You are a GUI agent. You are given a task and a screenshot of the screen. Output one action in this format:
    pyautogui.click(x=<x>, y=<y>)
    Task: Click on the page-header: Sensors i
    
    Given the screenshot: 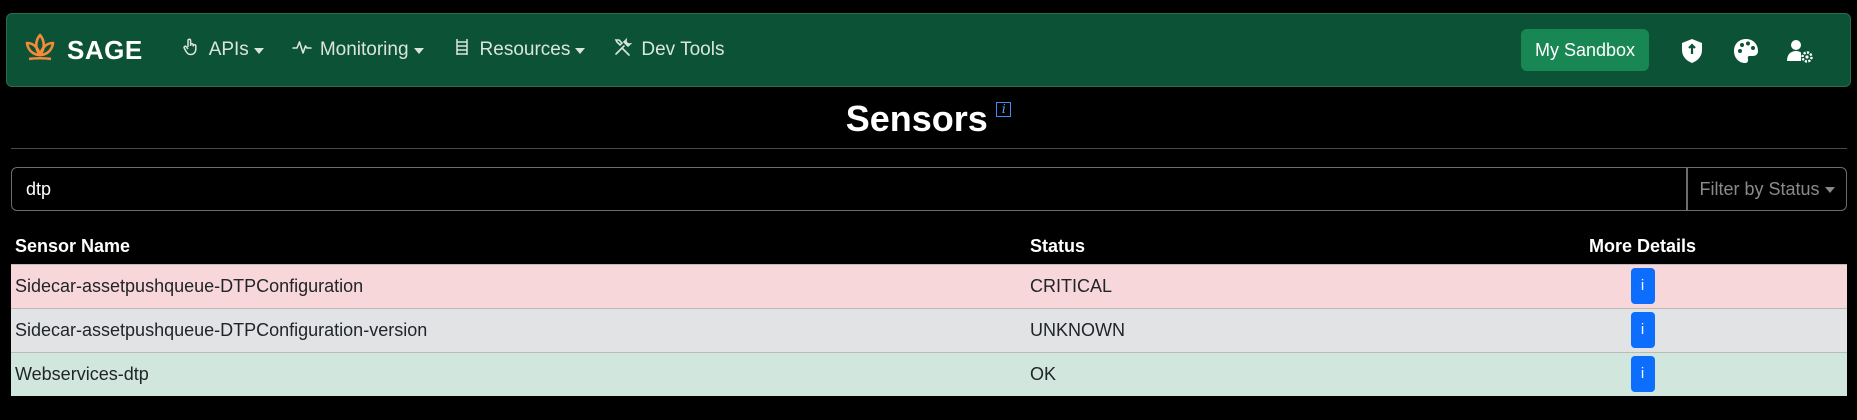 What is the action you would take?
    pyautogui.click(x=928, y=119)
    